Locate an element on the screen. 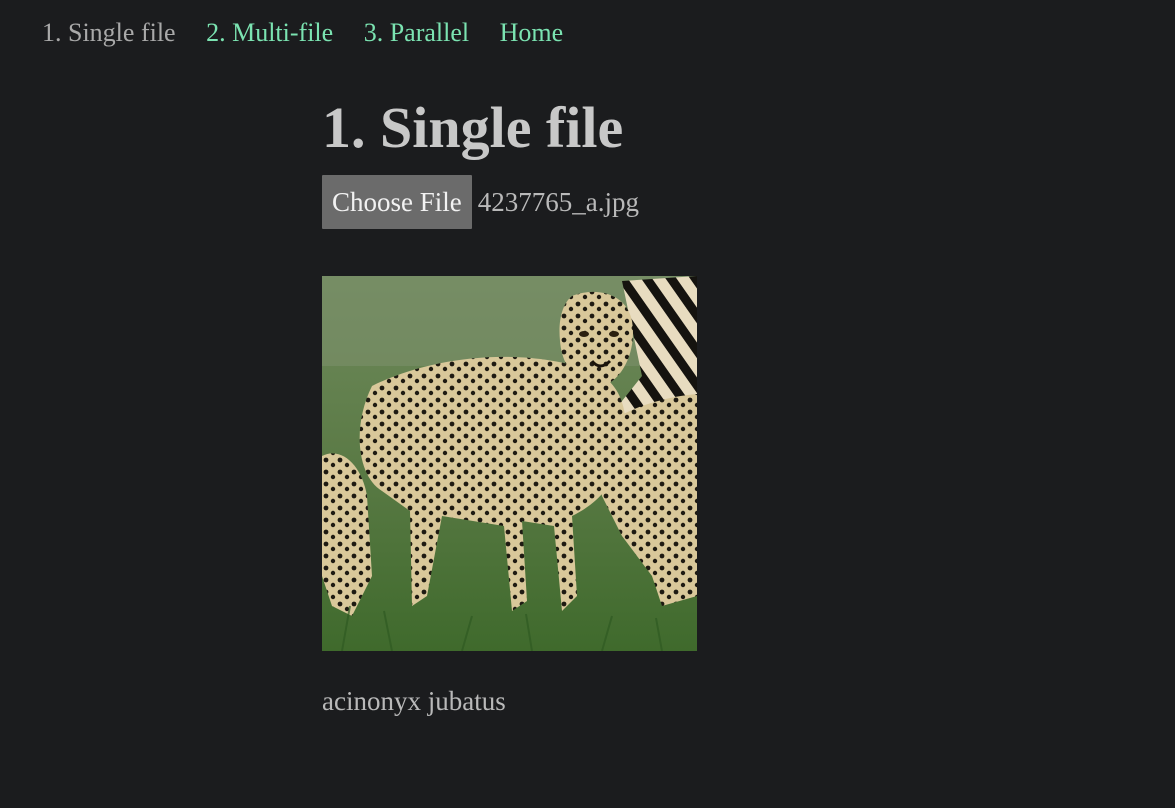 The image size is (1175, 808). nav-link-parallel: 3. Parallel is located at coordinates (416, 32).